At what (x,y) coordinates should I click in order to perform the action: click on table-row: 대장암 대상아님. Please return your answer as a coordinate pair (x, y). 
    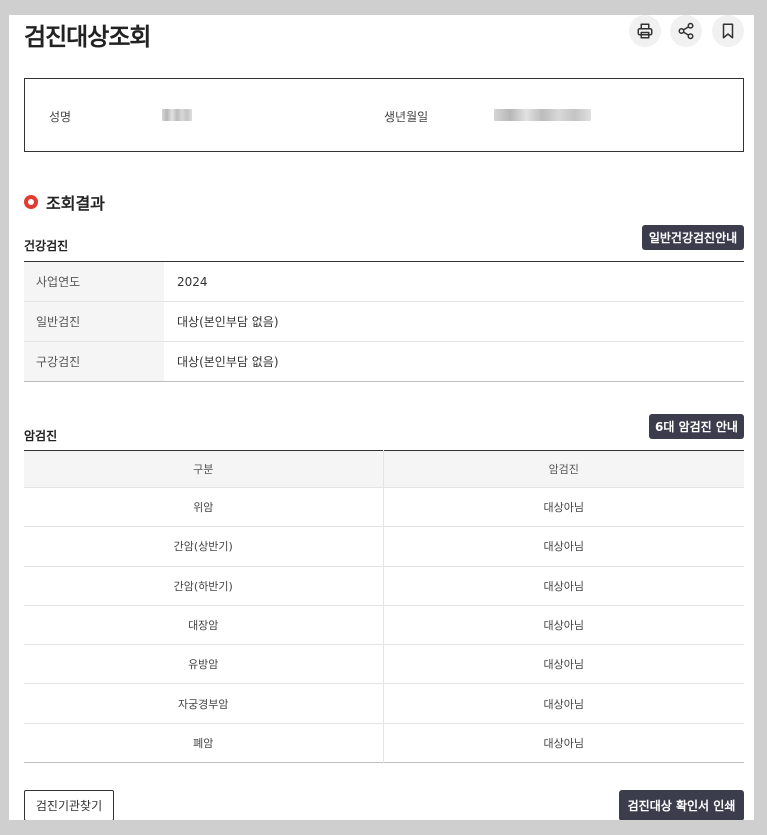
    Looking at the image, I should click on (384, 625).